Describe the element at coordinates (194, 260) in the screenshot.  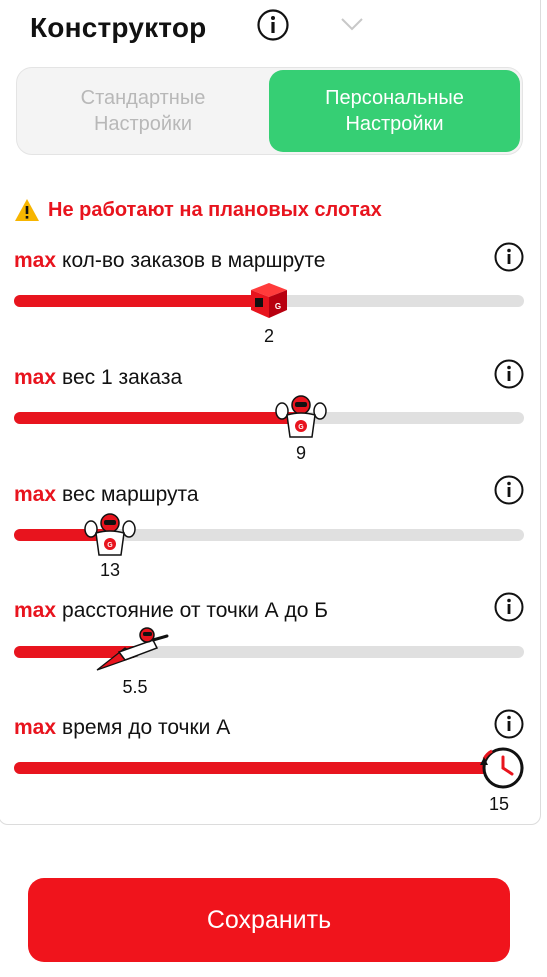
I see `slider-label-text: кол-во заказов в маршруте` at that location.